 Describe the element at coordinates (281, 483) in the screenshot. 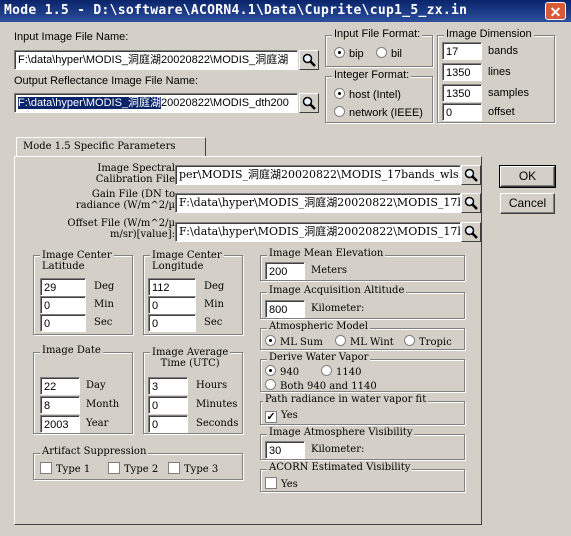

I see `estimated-visibility-checkbox: Yes` at that location.